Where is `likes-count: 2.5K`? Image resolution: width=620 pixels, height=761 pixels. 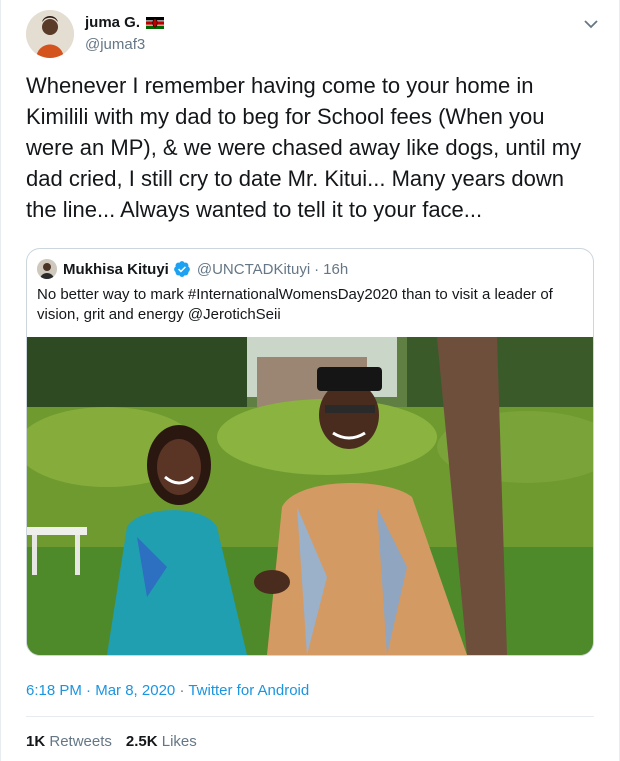 likes-count: 2.5K is located at coordinates (141, 741).